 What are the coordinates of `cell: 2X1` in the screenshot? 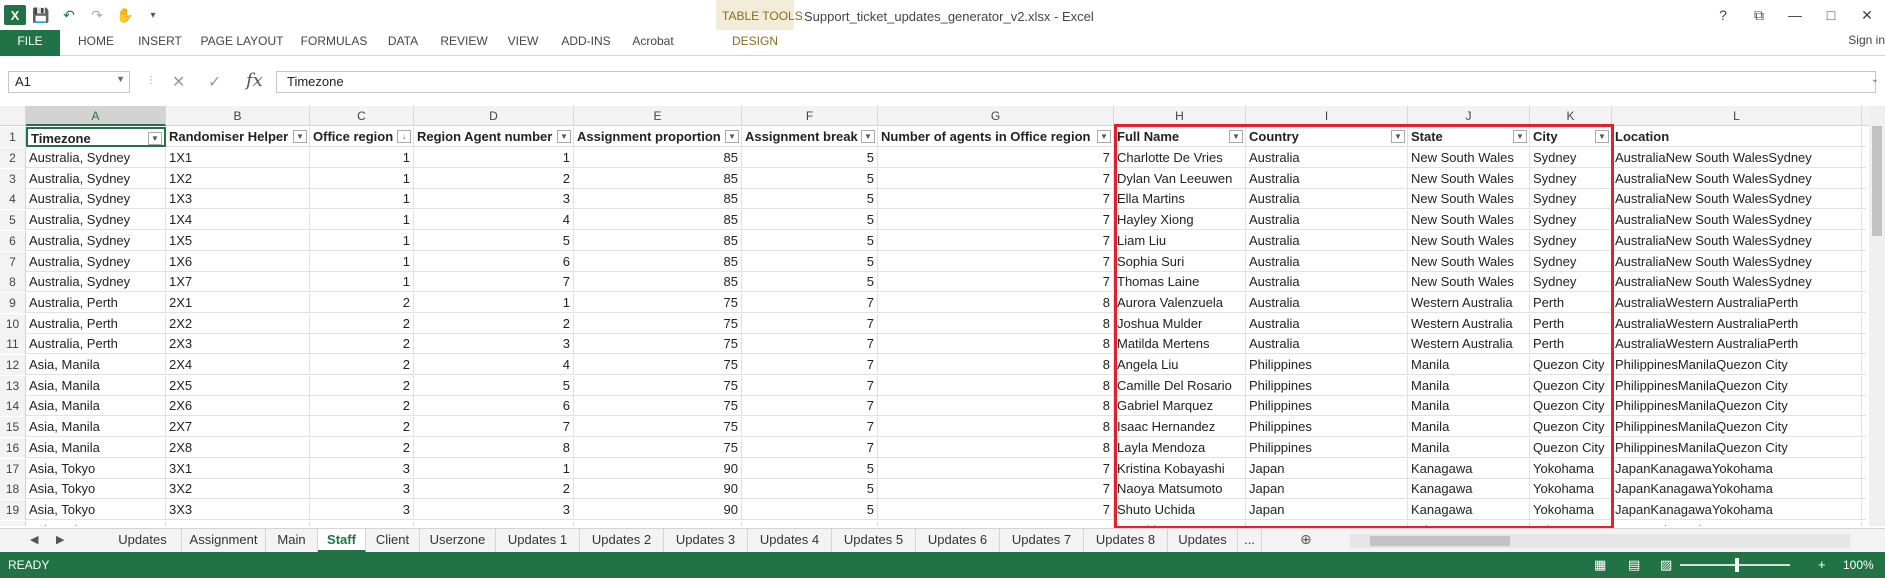 It's located at (238, 302).